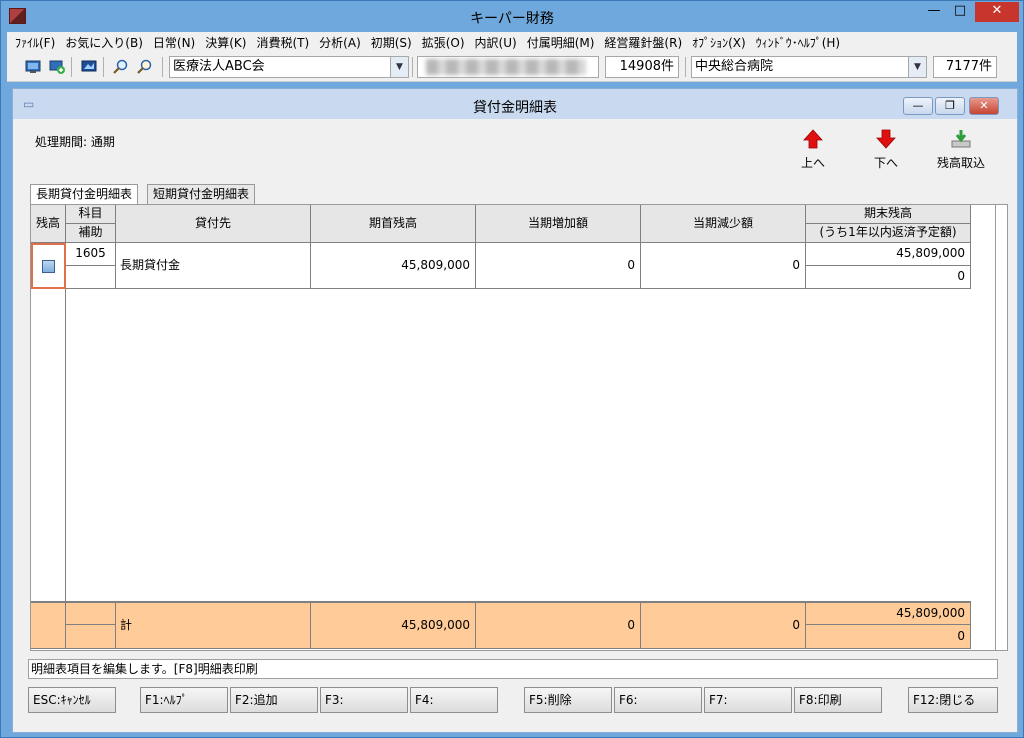 The height and width of the screenshot is (738, 1024). Describe the element at coordinates (283, 42) in the screenshot. I see `menu-tax: 消費税(T)` at that location.